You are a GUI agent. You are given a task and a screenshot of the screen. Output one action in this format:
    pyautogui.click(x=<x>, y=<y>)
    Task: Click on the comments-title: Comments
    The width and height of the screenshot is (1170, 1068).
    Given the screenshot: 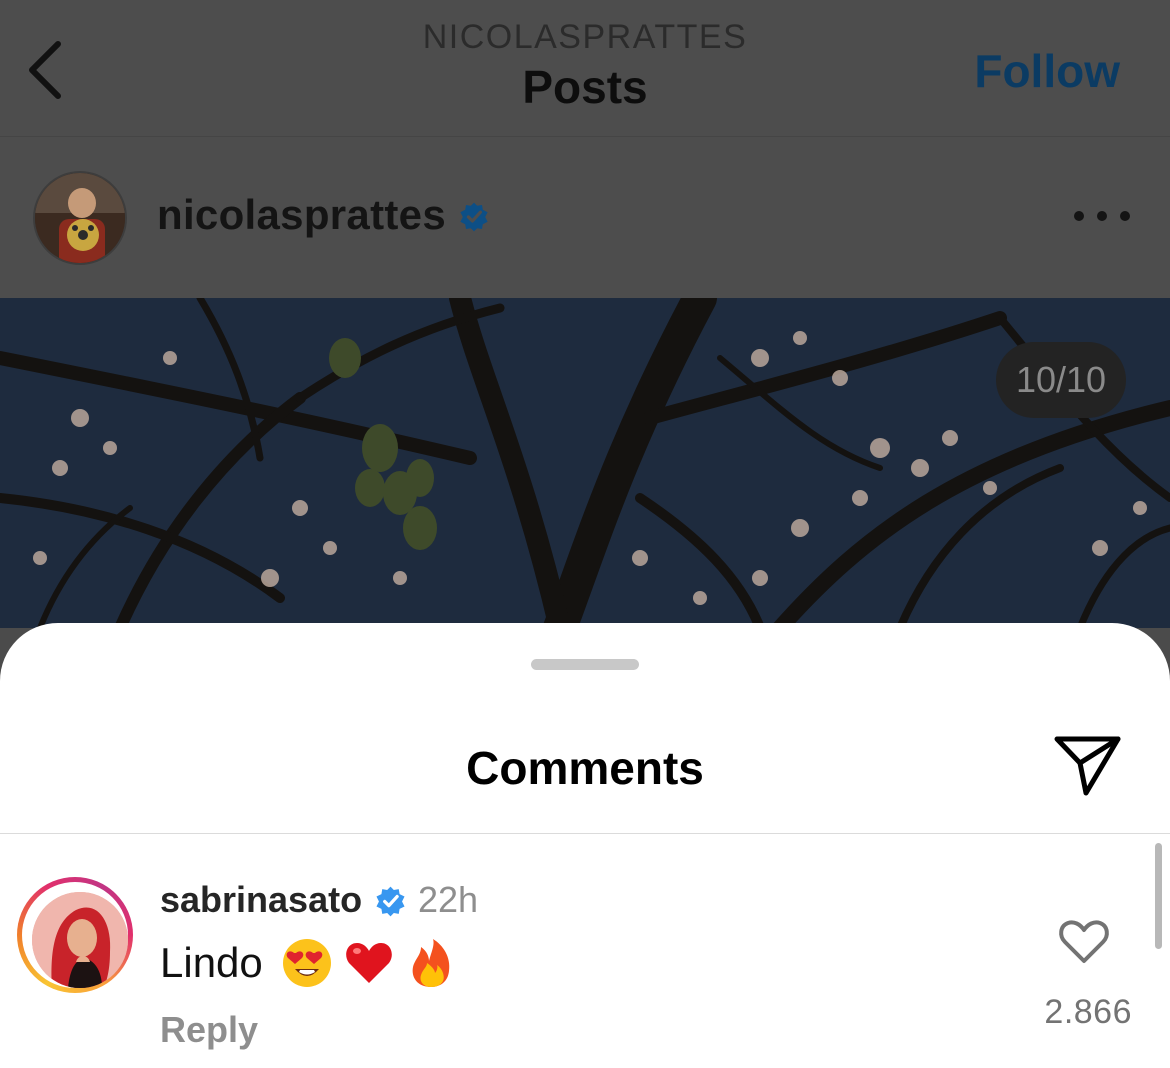 What is the action you would take?
    pyautogui.click(x=585, y=768)
    